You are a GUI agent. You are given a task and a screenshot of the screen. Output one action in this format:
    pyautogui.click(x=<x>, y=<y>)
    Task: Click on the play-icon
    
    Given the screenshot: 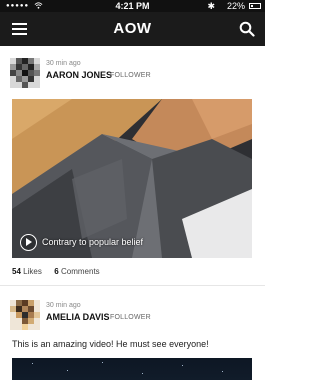 What is the action you would take?
    pyautogui.click(x=29, y=242)
    